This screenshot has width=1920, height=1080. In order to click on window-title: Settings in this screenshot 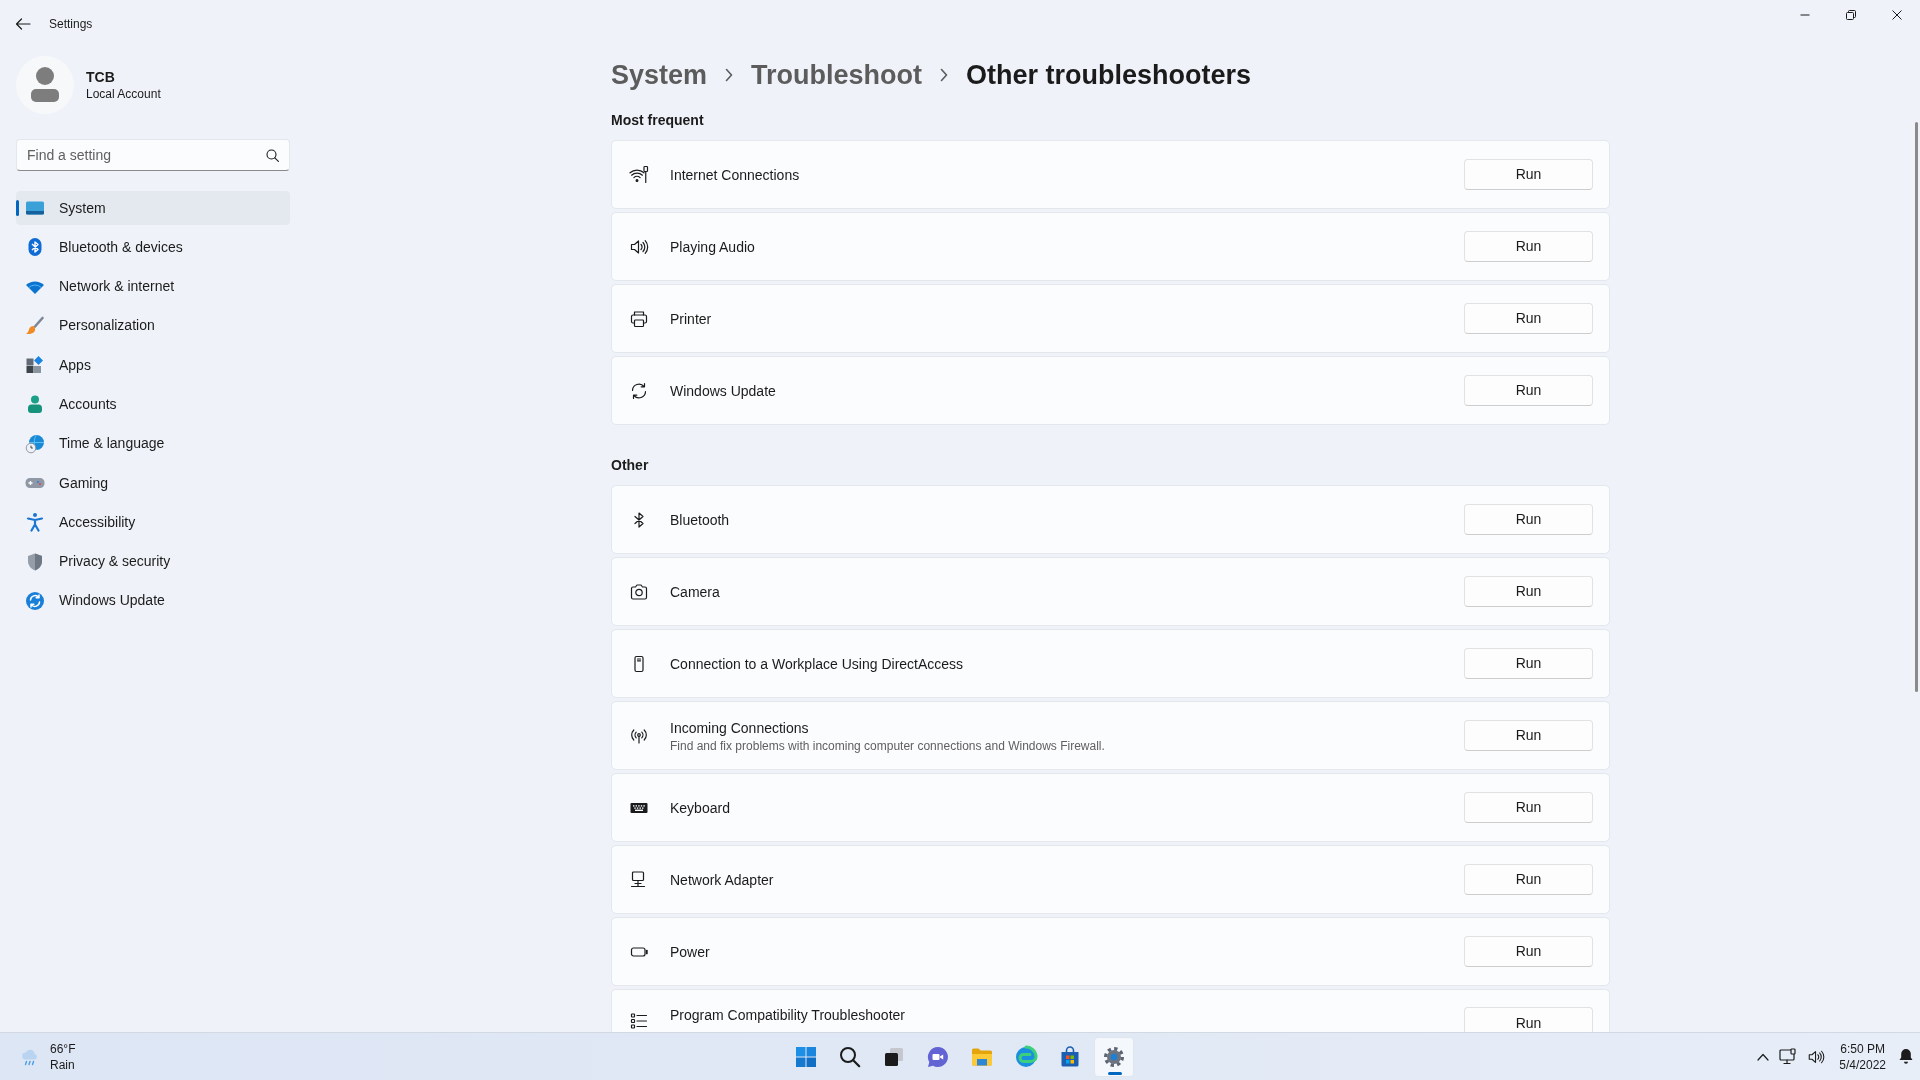, I will do `click(71, 24)`.